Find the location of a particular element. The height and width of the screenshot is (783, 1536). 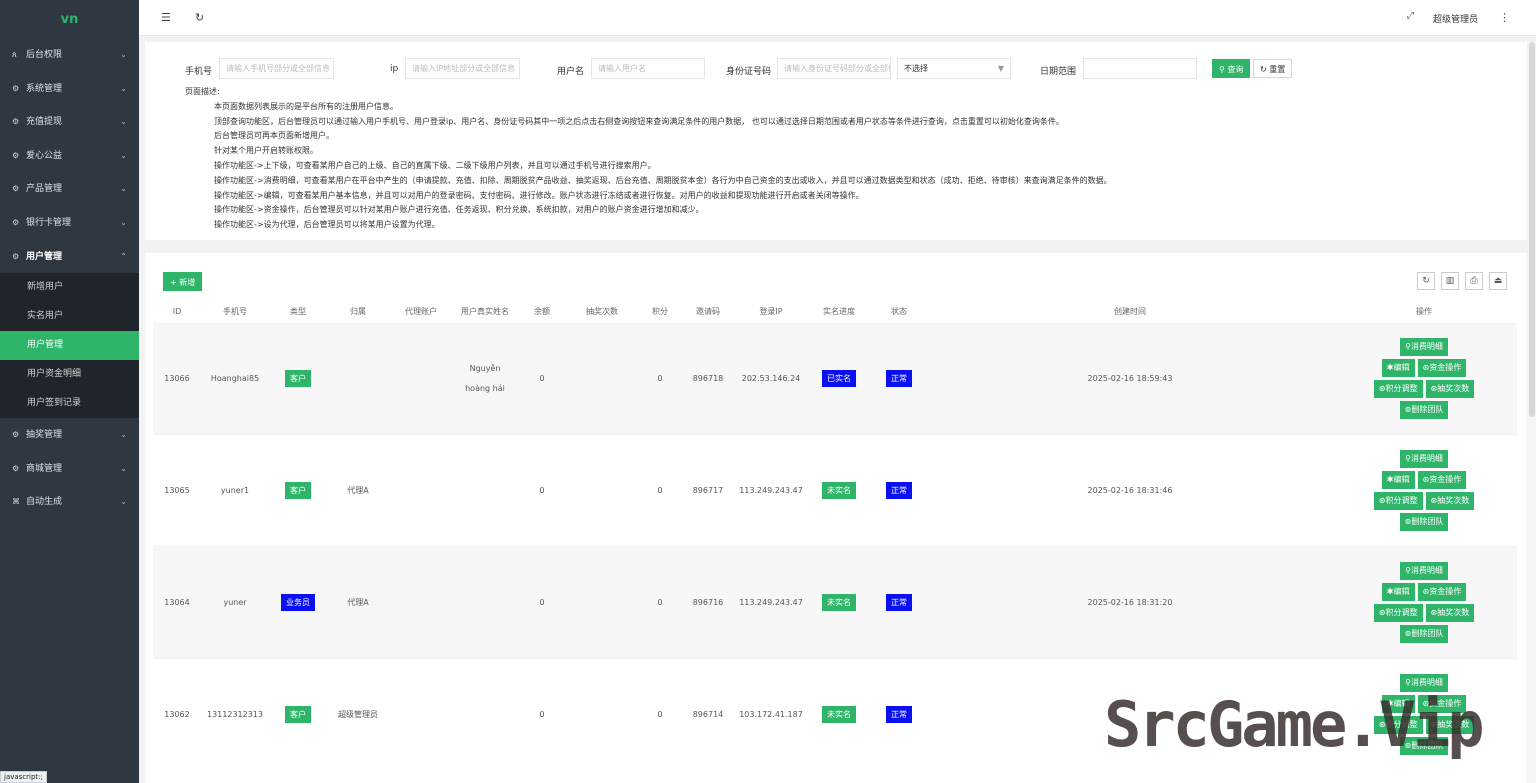

table-cell: 客户 is located at coordinates (298, 490).